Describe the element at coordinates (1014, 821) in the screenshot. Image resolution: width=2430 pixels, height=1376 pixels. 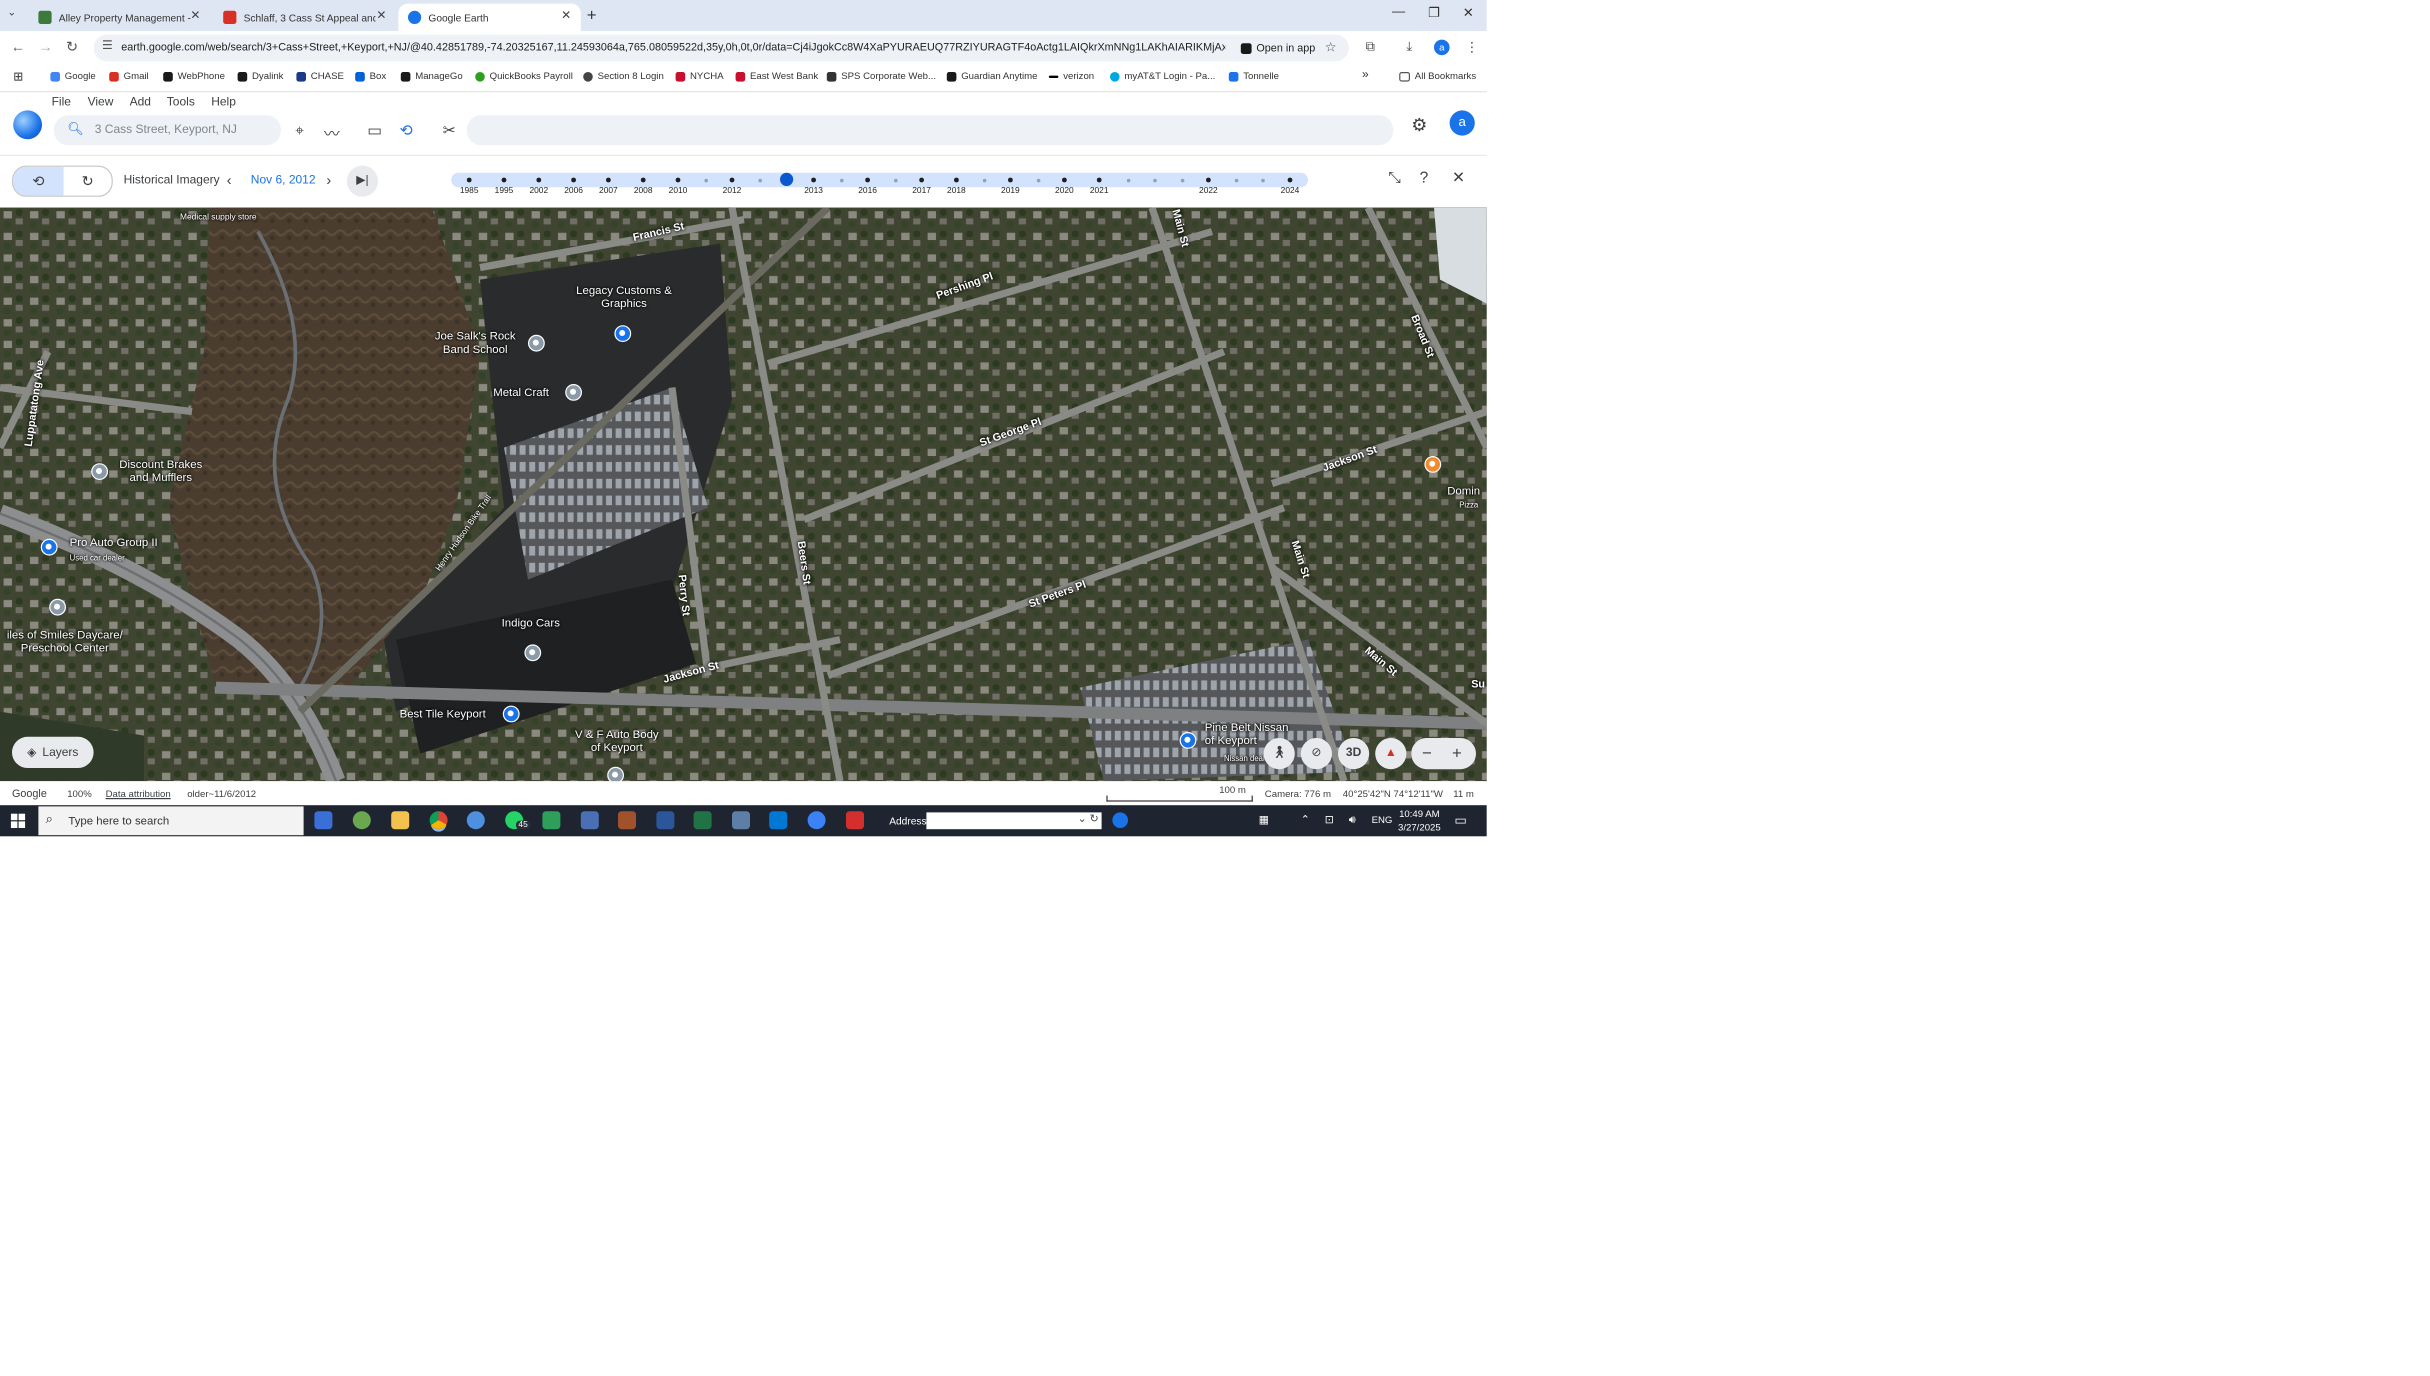
I see `address-toolbar-input: ⌄ ↻` at that location.